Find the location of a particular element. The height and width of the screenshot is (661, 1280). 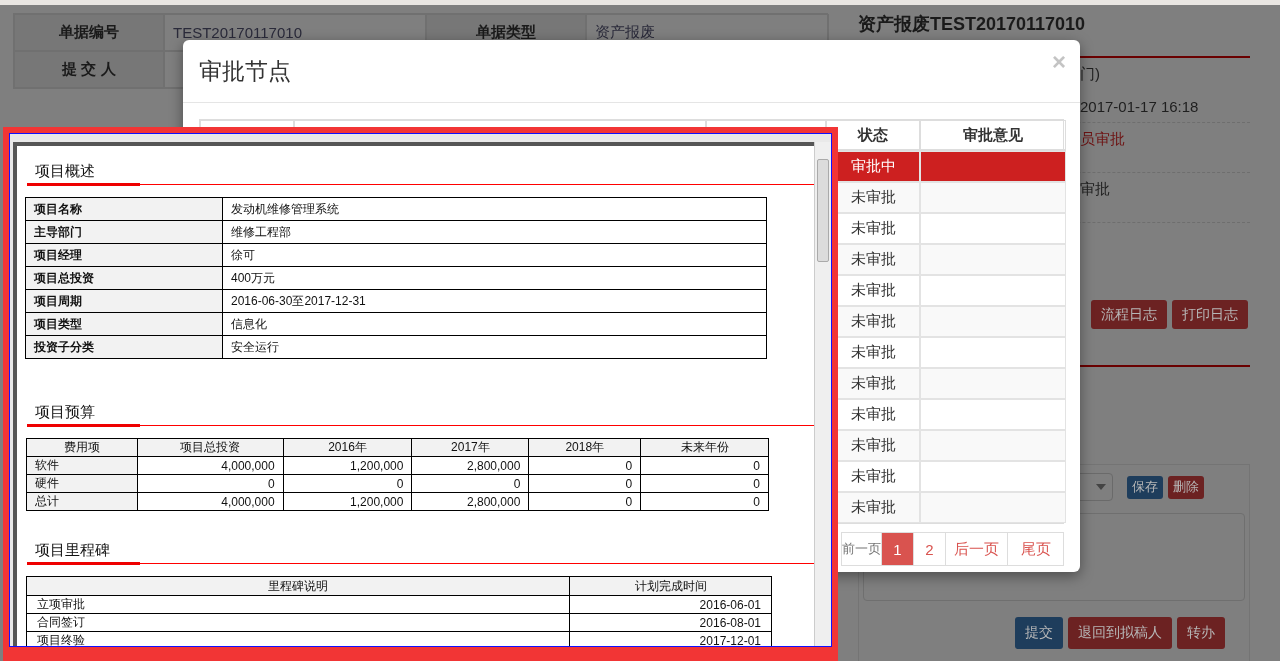

field-value: 发动机维修管理系统 is located at coordinates (494, 209).